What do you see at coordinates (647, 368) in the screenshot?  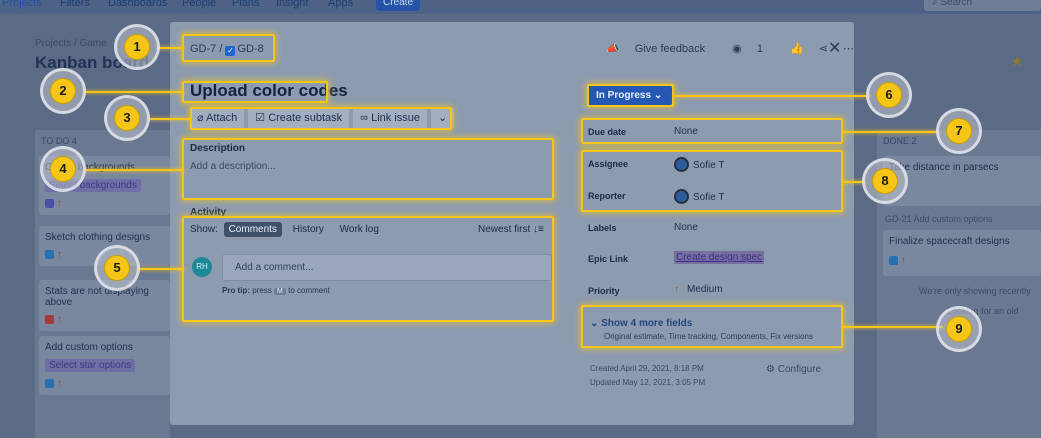 I see `created-timestamp: Created April 29, 2021, 8:18 PM` at bounding box center [647, 368].